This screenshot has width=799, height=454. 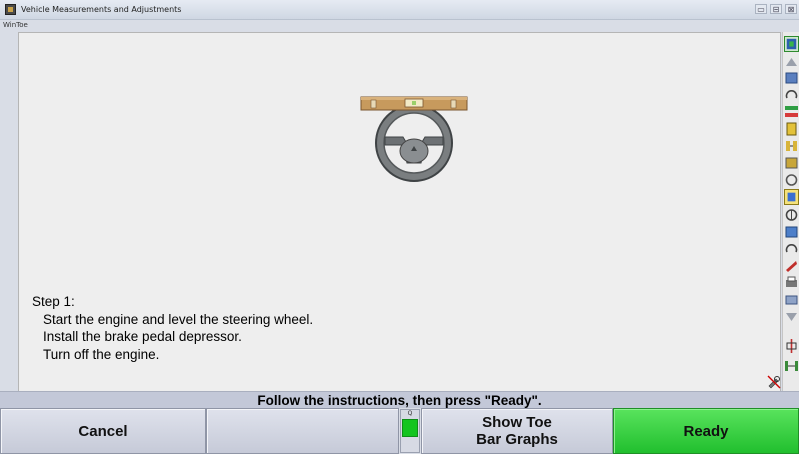 I want to click on steering-wheel-leveler-icon, so click(x=414, y=139).